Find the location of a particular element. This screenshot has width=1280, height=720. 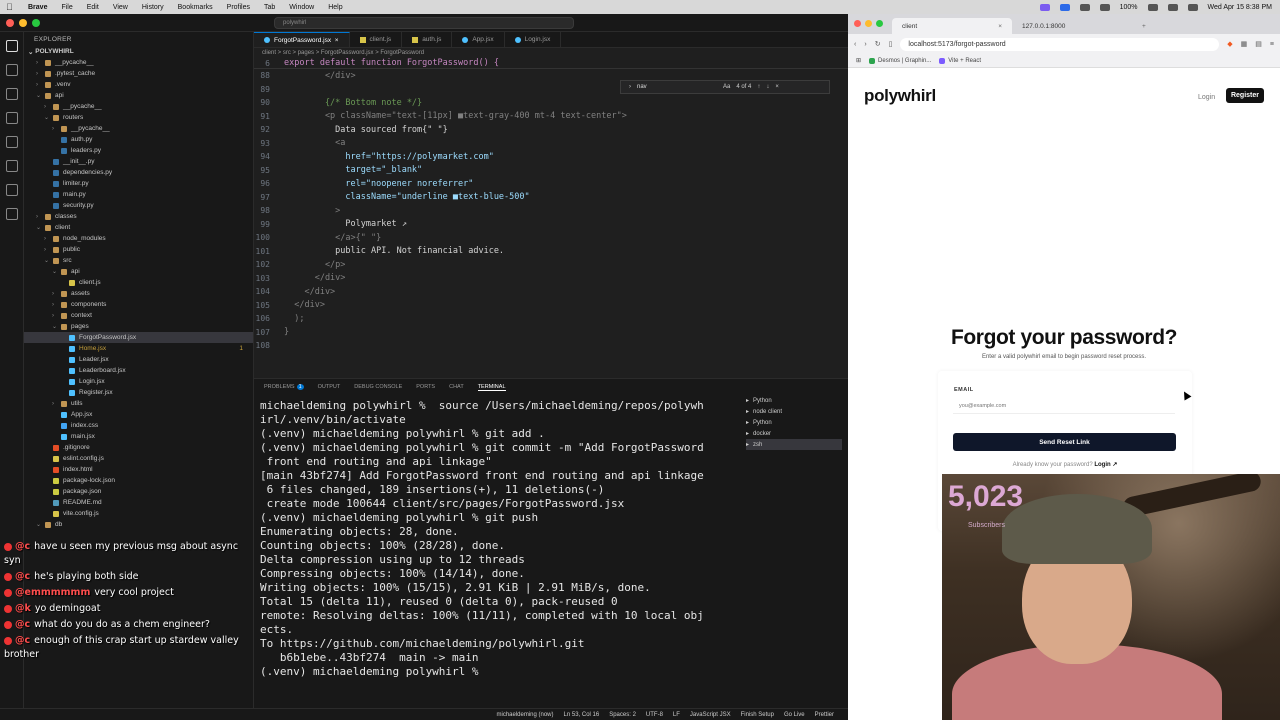

tree-folder: › node_modules is located at coordinates (138, 238).